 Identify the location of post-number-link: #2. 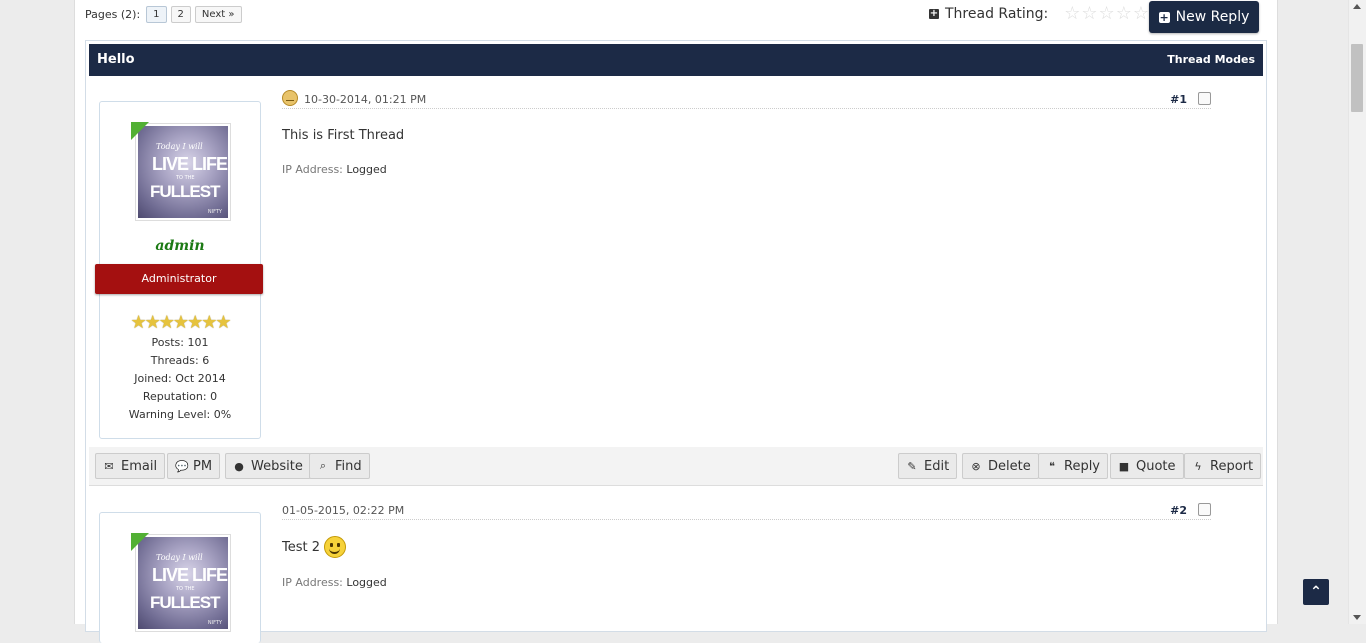
(1178, 510).